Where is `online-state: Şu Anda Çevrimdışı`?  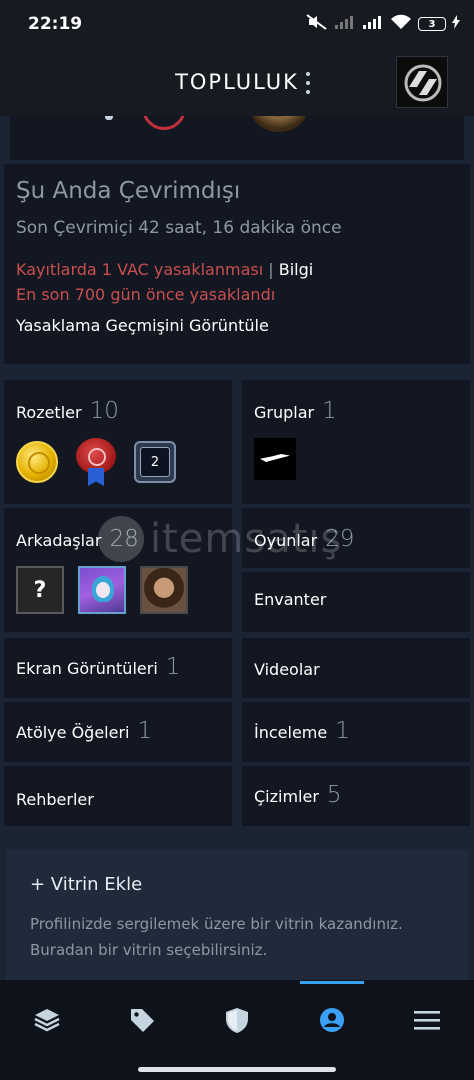 online-state: Şu Anda Çevrimdışı is located at coordinates (128, 191).